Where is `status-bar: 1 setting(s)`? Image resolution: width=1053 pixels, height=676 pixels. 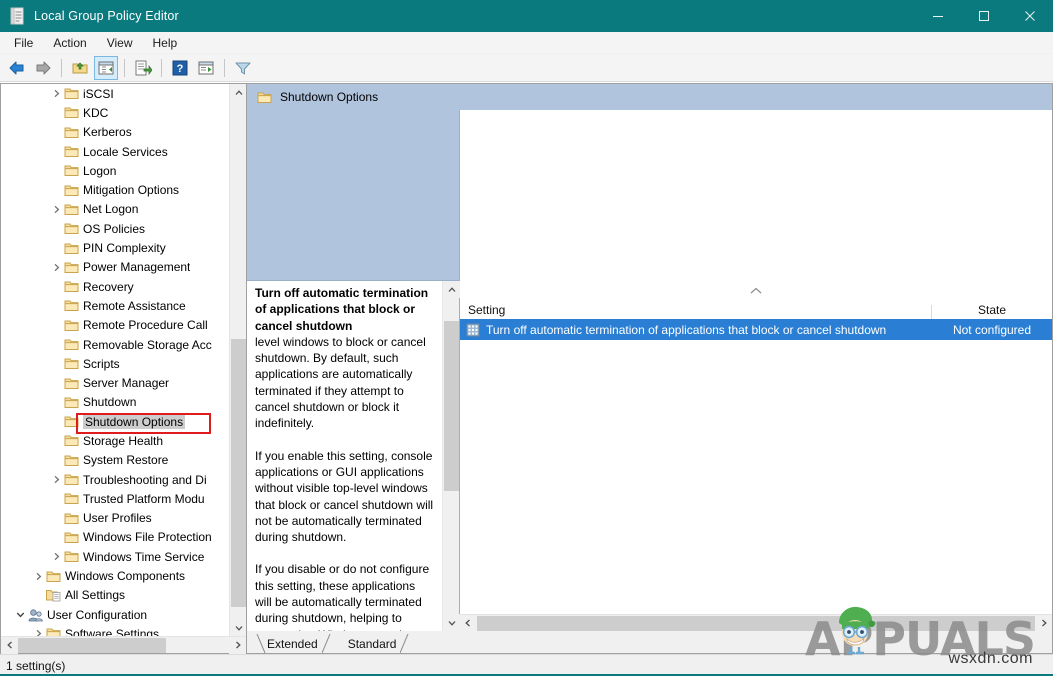
status-bar: 1 setting(s) is located at coordinates (526, 665).